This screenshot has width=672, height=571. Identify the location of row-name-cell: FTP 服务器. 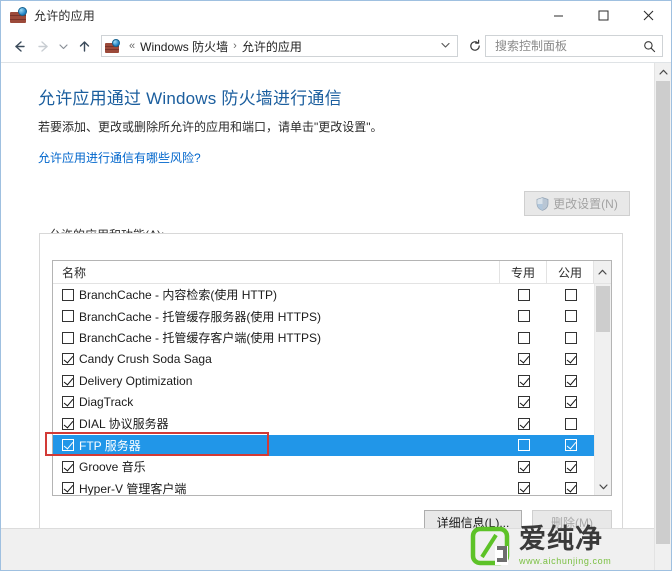
(276, 445).